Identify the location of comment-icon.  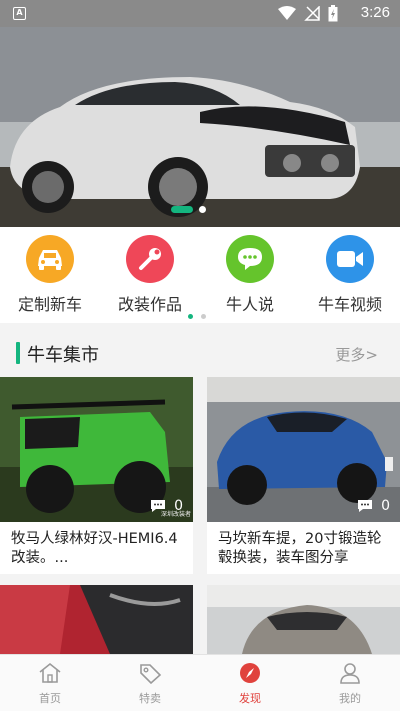
(365, 506).